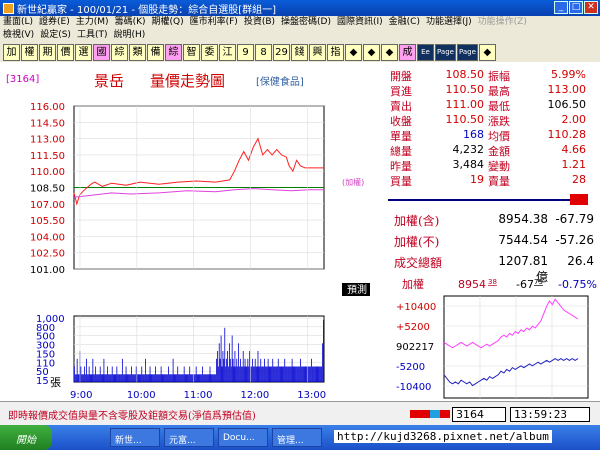 The width and height of the screenshot is (600, 450). I want to click on menu-item: 說明(H), so click(129, 35).